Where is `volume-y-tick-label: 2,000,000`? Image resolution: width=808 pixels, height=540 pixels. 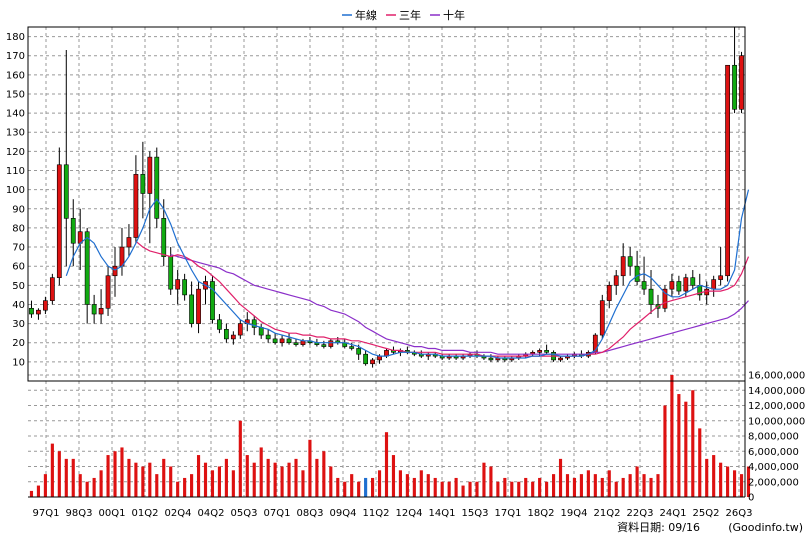
volume-y-tick-label: 2,000,000 is located at coordinates (773, 482).